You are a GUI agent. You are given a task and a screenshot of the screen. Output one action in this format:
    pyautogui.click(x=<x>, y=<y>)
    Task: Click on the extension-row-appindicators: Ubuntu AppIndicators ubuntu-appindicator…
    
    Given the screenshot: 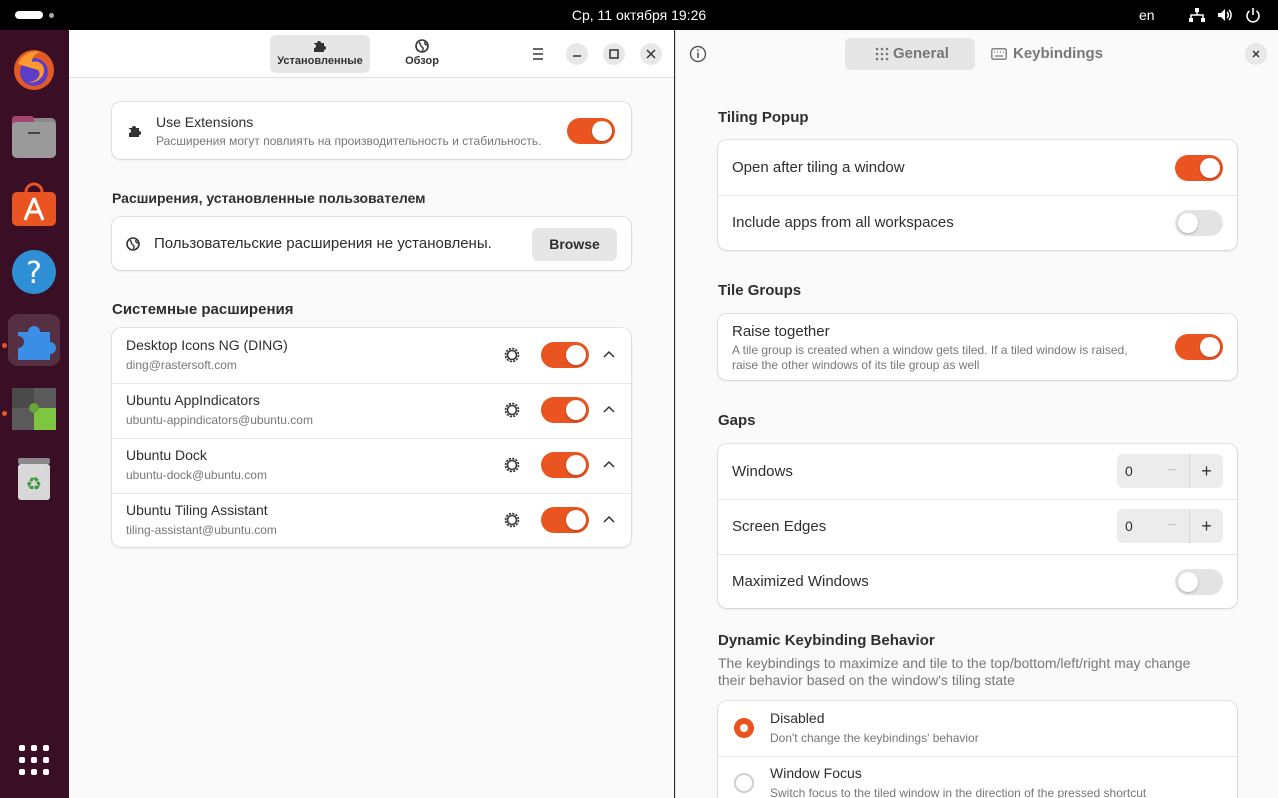 What is the action you would take?
    pyautogui.click(x=371, y=410)
    